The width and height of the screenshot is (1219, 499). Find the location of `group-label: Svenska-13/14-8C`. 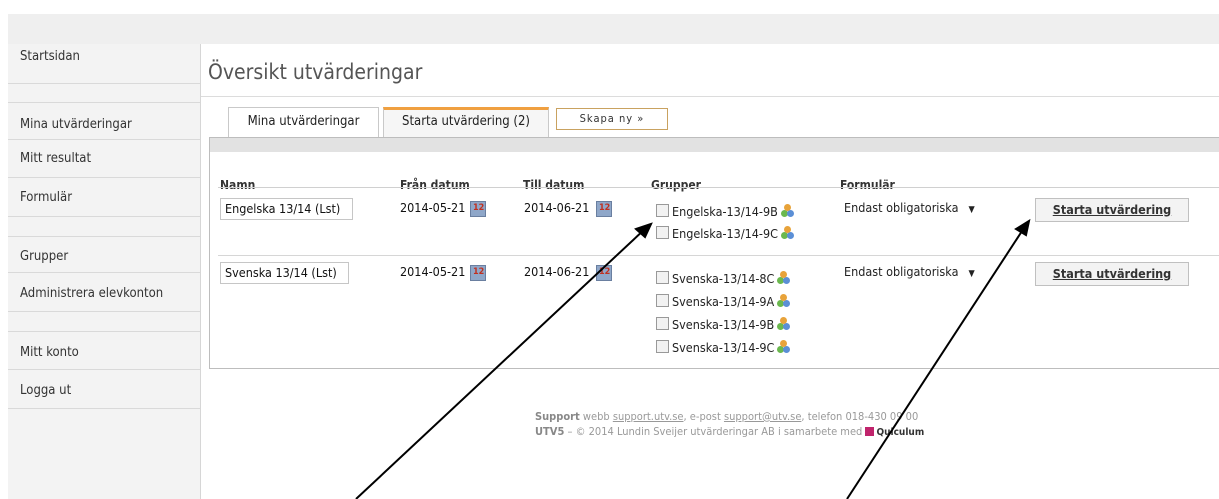

group-label: Svenska-13/14-8C is located at coordinates (723, 278).